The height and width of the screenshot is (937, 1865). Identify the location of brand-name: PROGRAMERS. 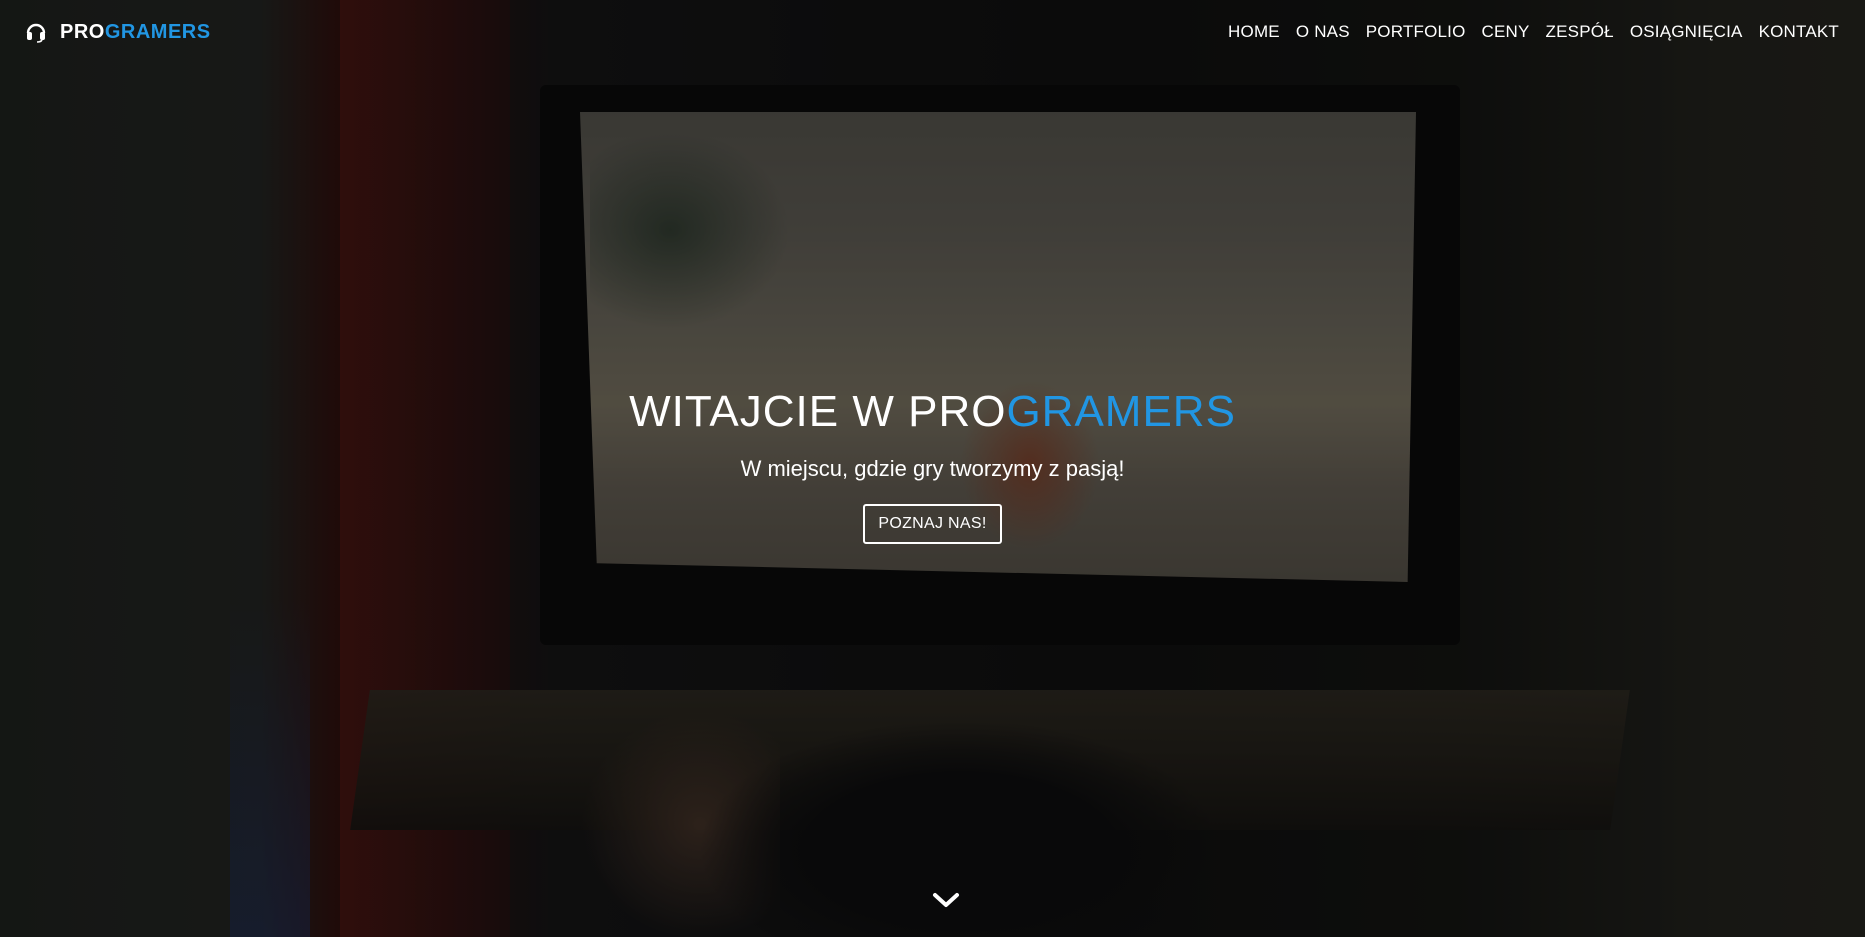
(135, 32).